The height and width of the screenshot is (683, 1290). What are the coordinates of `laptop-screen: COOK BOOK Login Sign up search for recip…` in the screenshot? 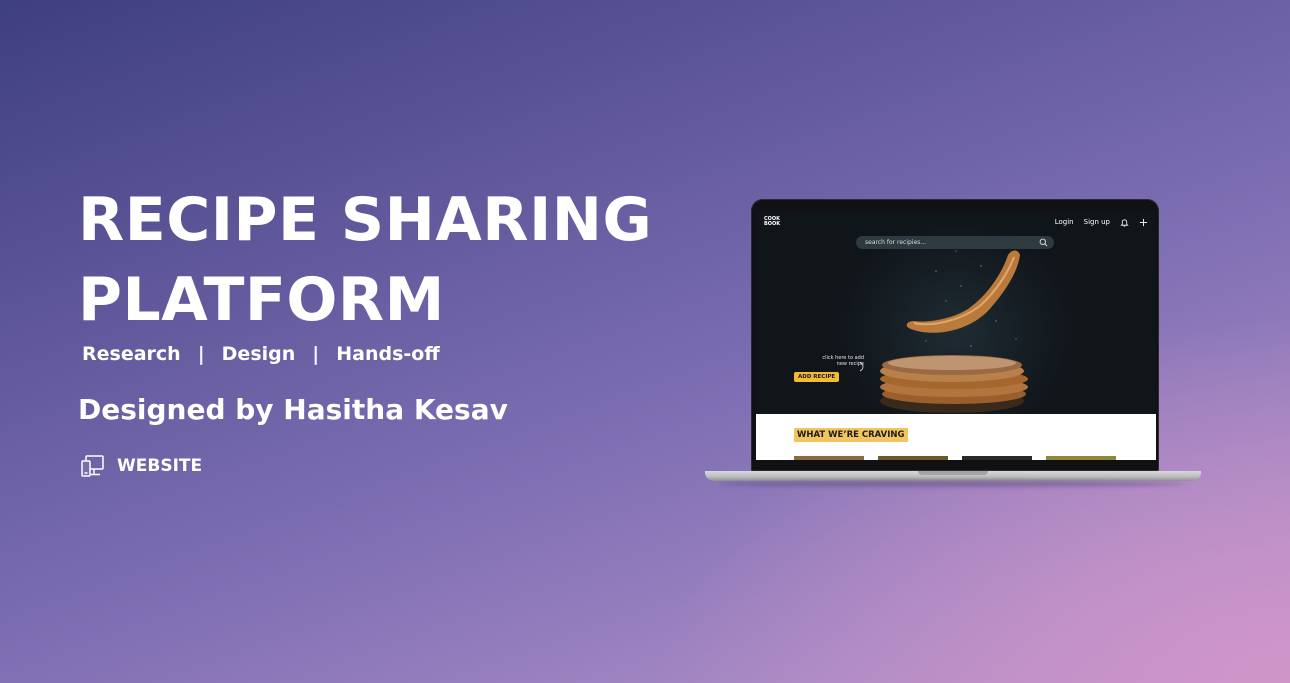 It's located at (956, 335).